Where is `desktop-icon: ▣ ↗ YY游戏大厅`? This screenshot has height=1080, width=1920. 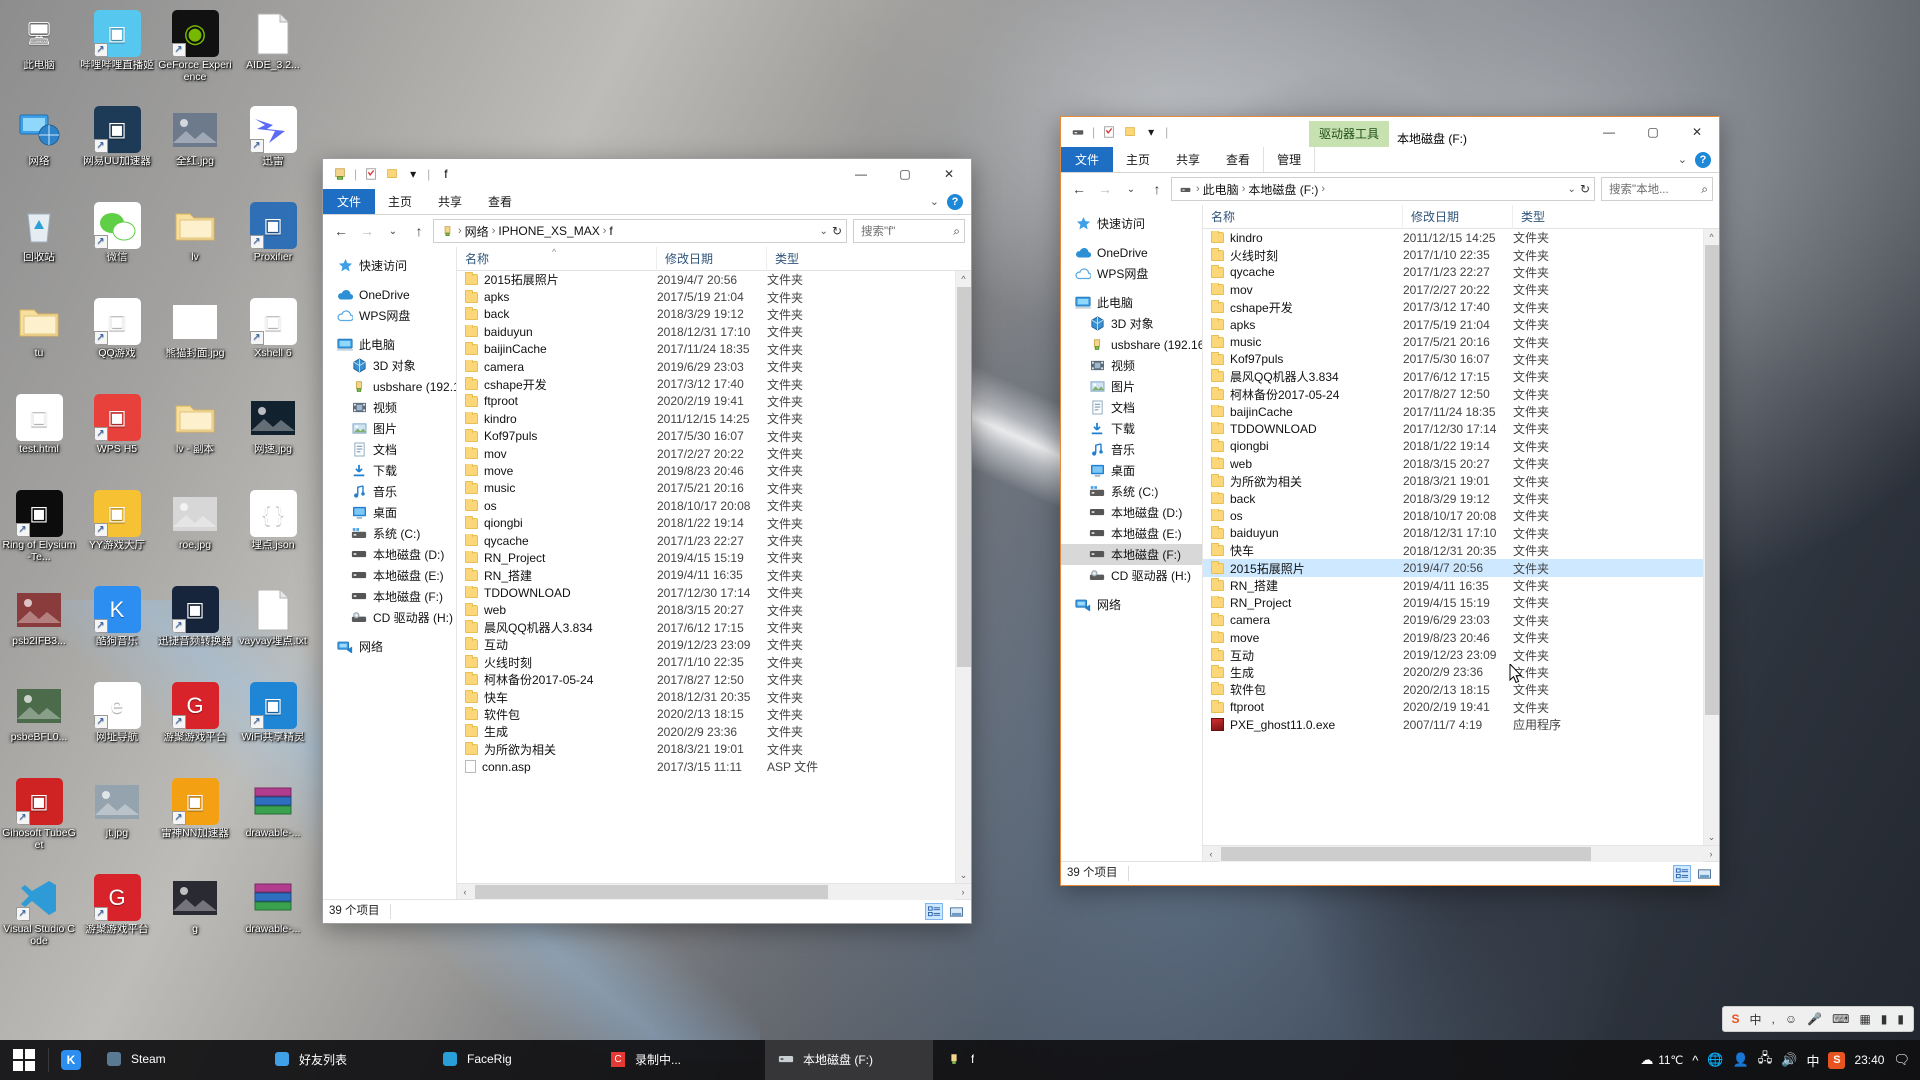
desktop-icon: ▣ ↗ YY游戏大厅 is located at coordinates (117, 532).